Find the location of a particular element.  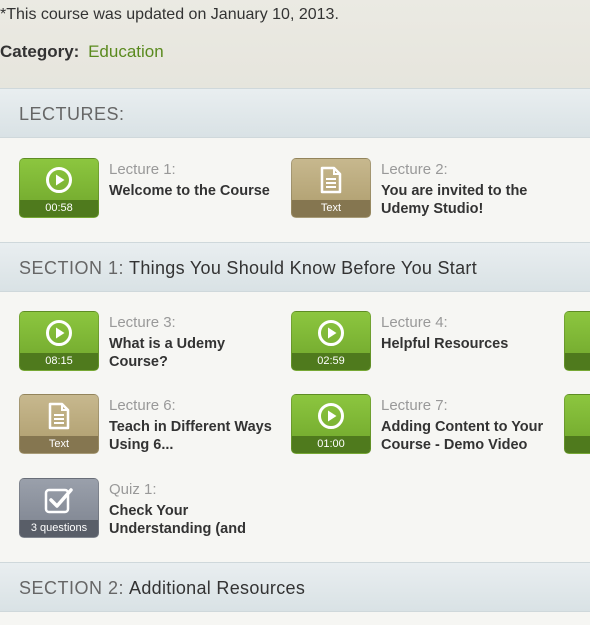

quiz-number: Quiz 1: is located at coordinates (133, 489).